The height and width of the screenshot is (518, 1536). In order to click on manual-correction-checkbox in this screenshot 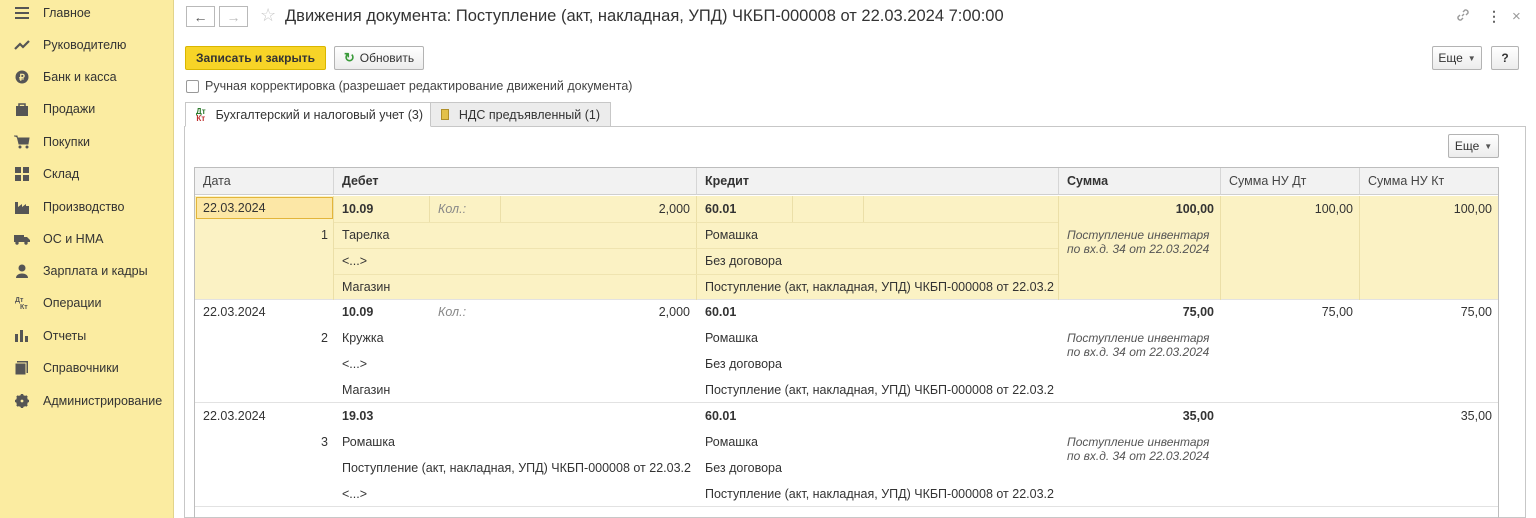, I will do `click(192, 86)`.